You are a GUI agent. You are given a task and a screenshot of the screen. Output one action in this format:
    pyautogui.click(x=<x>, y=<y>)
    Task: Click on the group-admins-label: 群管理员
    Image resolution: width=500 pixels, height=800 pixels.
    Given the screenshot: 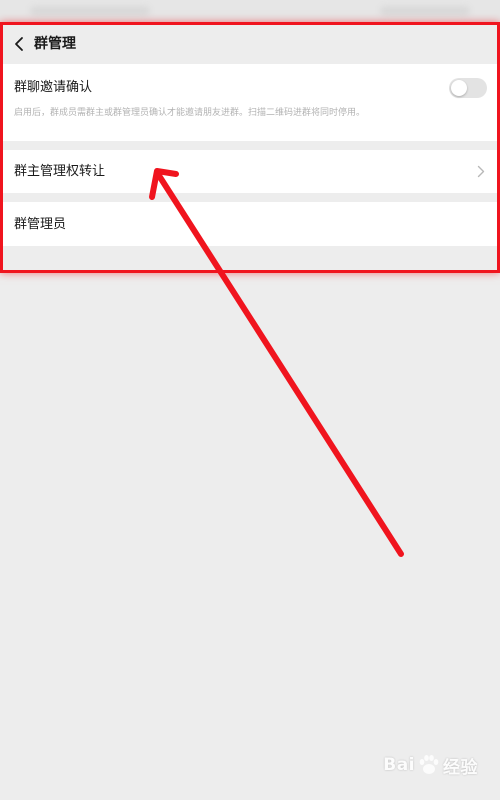 What is the action you would take?
    pyautogui.click(x=40, y=224)
    